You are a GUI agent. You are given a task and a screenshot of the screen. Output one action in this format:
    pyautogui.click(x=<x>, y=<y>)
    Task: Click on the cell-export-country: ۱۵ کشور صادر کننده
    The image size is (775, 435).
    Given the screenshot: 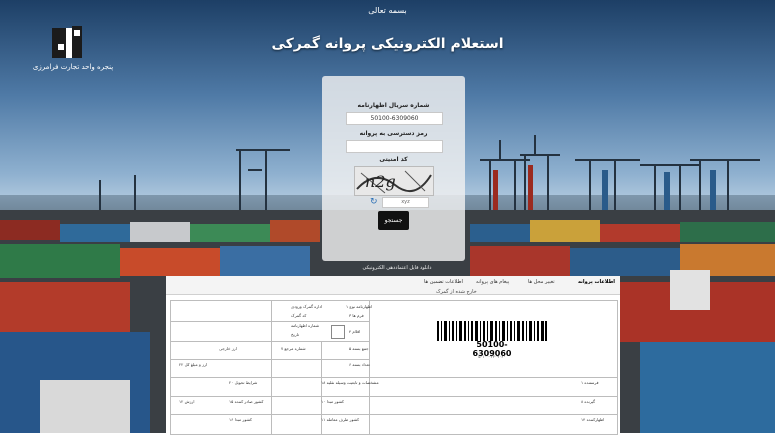 What is the action you would take?
    pyautogui.click(x=246, y=401)
    